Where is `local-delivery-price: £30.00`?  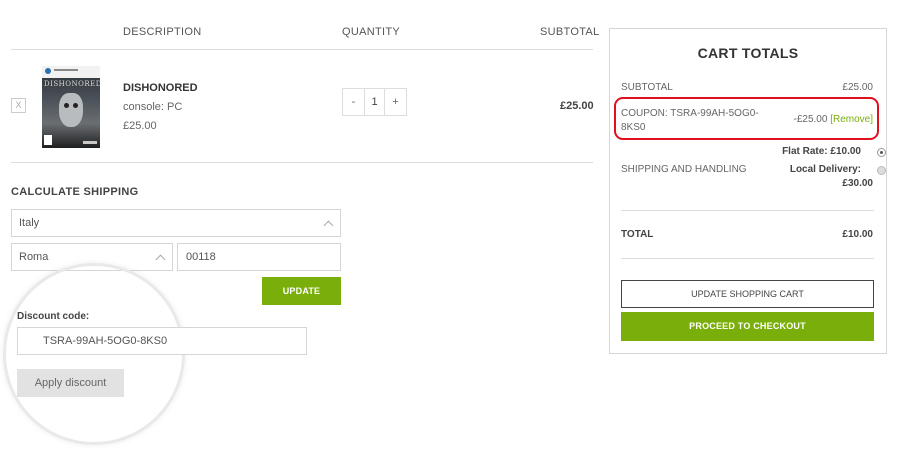
local-delivery-price: £30.00 is located at coordinates (857, 183).